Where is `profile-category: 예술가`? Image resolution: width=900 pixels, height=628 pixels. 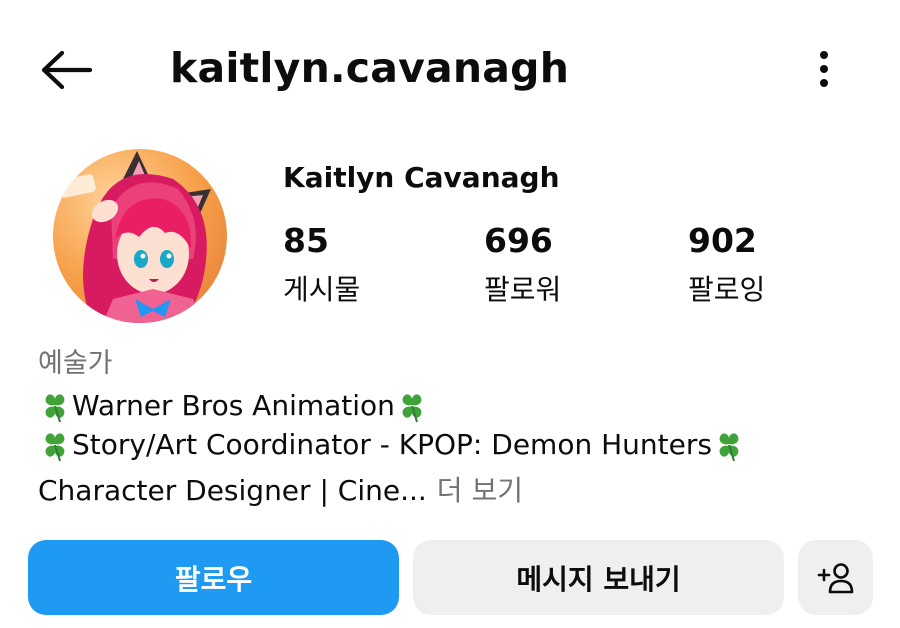
profile-category: 예술가 is located at coordinates (75, 363).